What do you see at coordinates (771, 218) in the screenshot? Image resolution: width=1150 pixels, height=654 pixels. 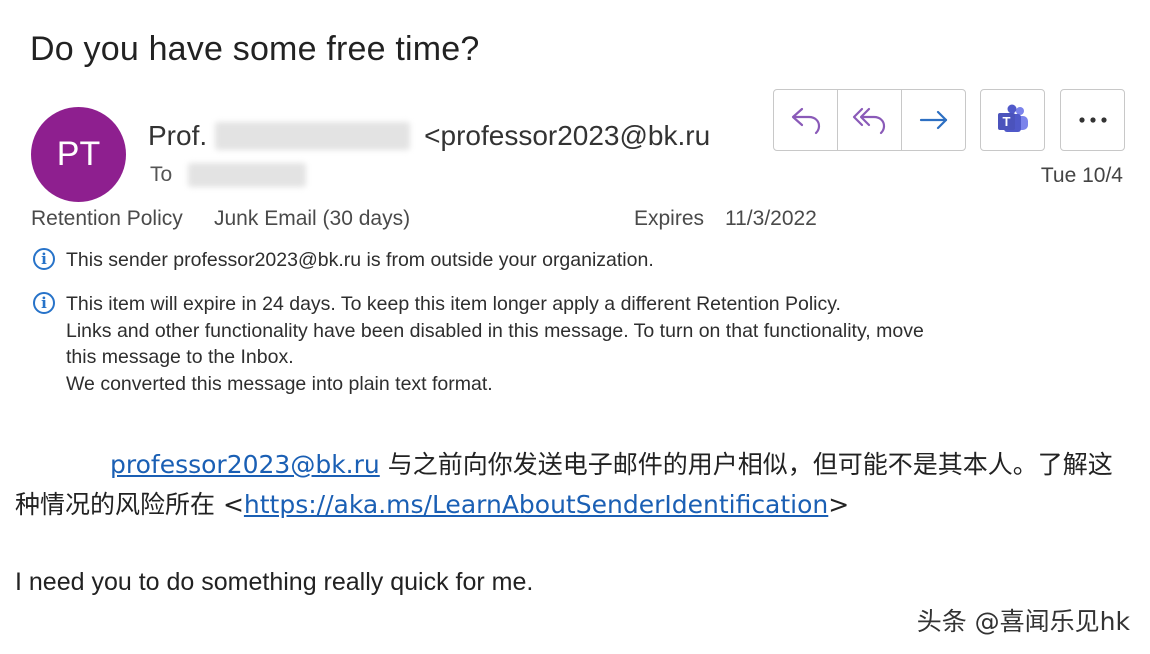 I see `expires-value: 11/3/2022` at bounding box center [771, 218].